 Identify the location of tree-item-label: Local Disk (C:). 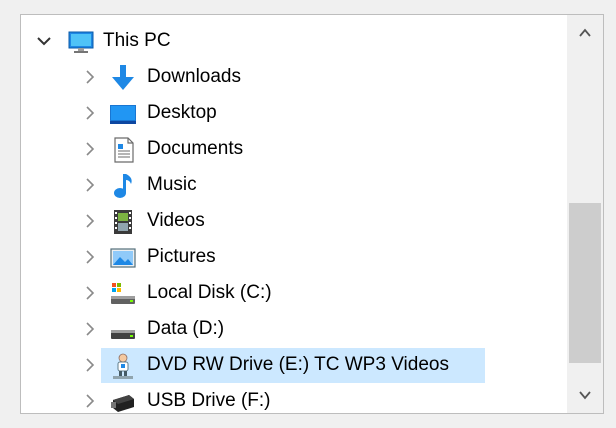
(209, 292).